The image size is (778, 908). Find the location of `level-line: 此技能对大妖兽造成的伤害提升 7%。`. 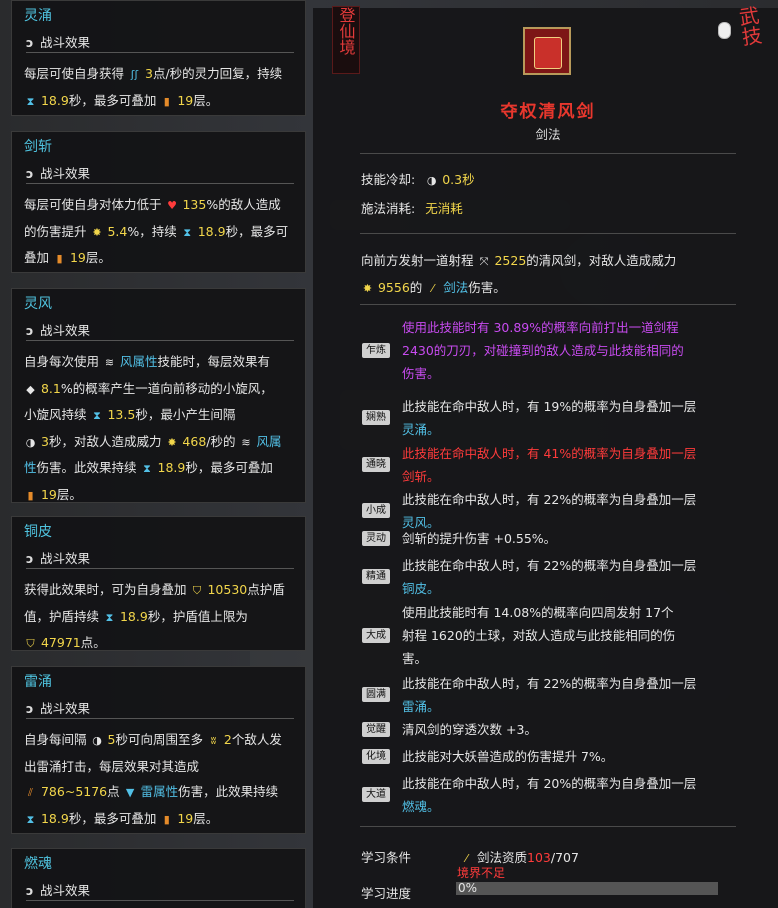

level-line: 此技能对大妖兽造成的伤害提升 7%。 is located at coordinates (508, 756).